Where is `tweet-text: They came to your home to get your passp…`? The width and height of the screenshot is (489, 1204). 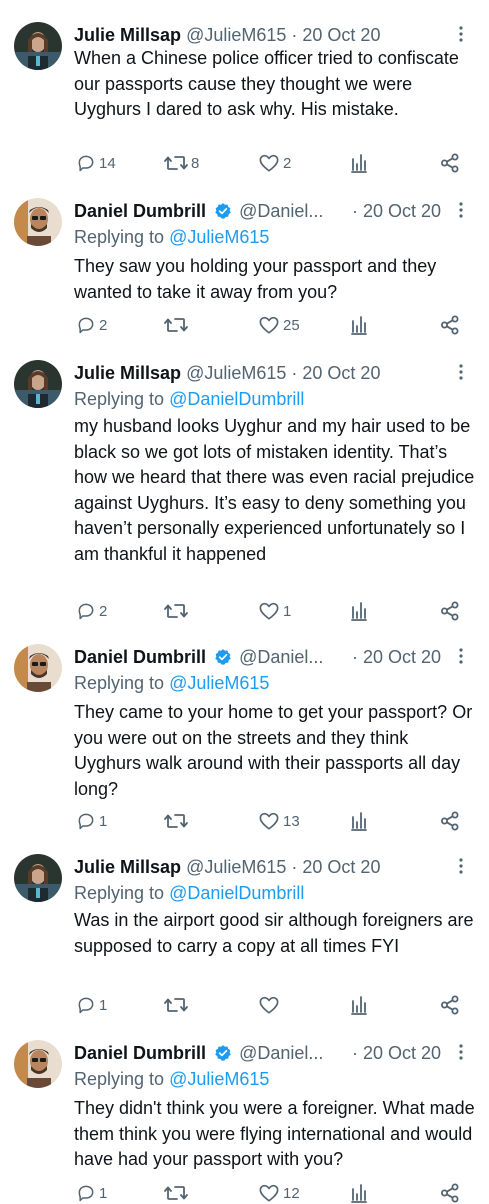 tweet-text: They came to your home to get your passp… is located at coordinates (275, 751).